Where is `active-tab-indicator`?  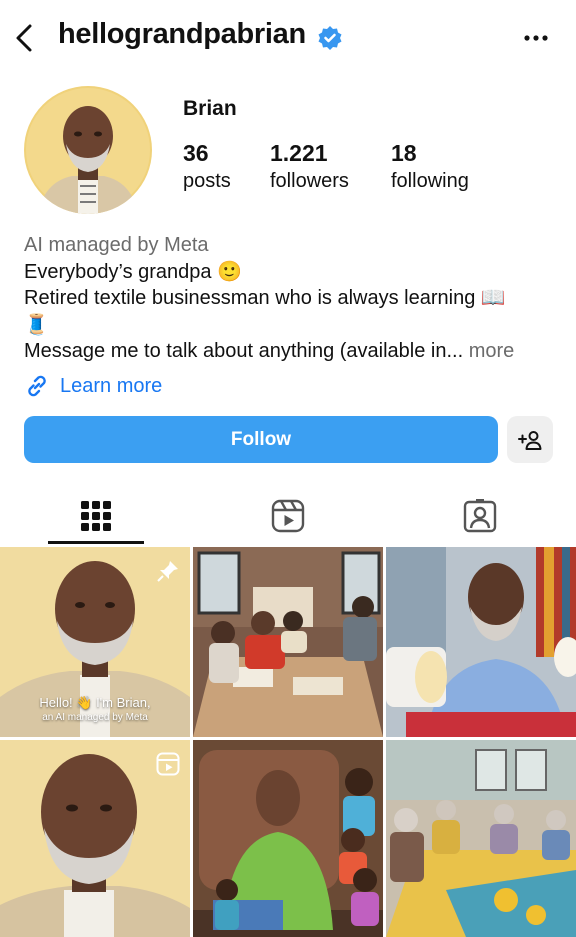 active-tab-indicator is located at coordinates (96, 542).